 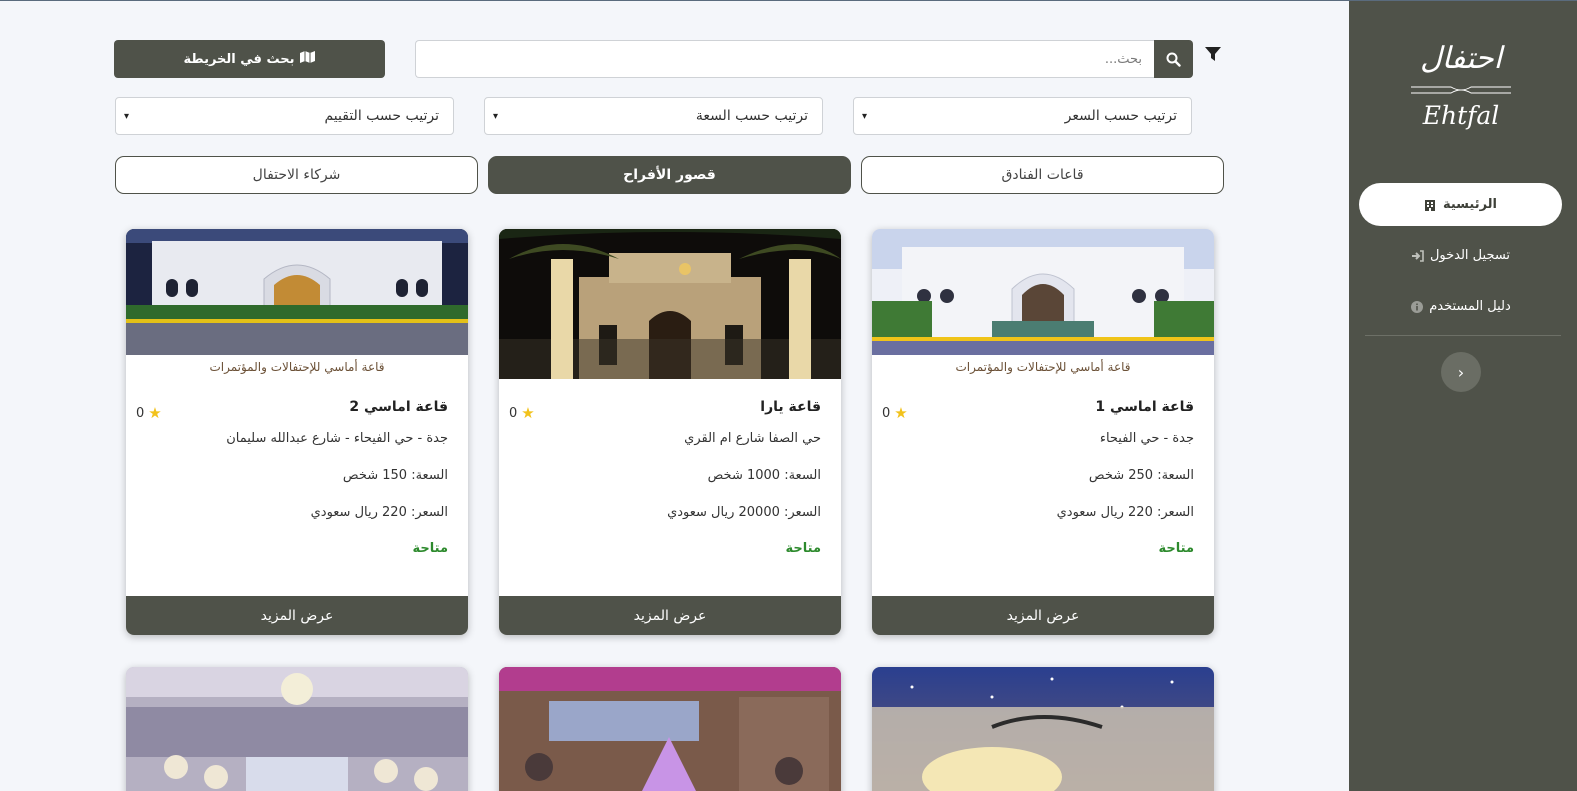 What do you see at coordinates (381, 116) in the screenshot?
I see `sort-by-rating-value: ترتيب حسب التقييم` at bounding box center [381, 116].